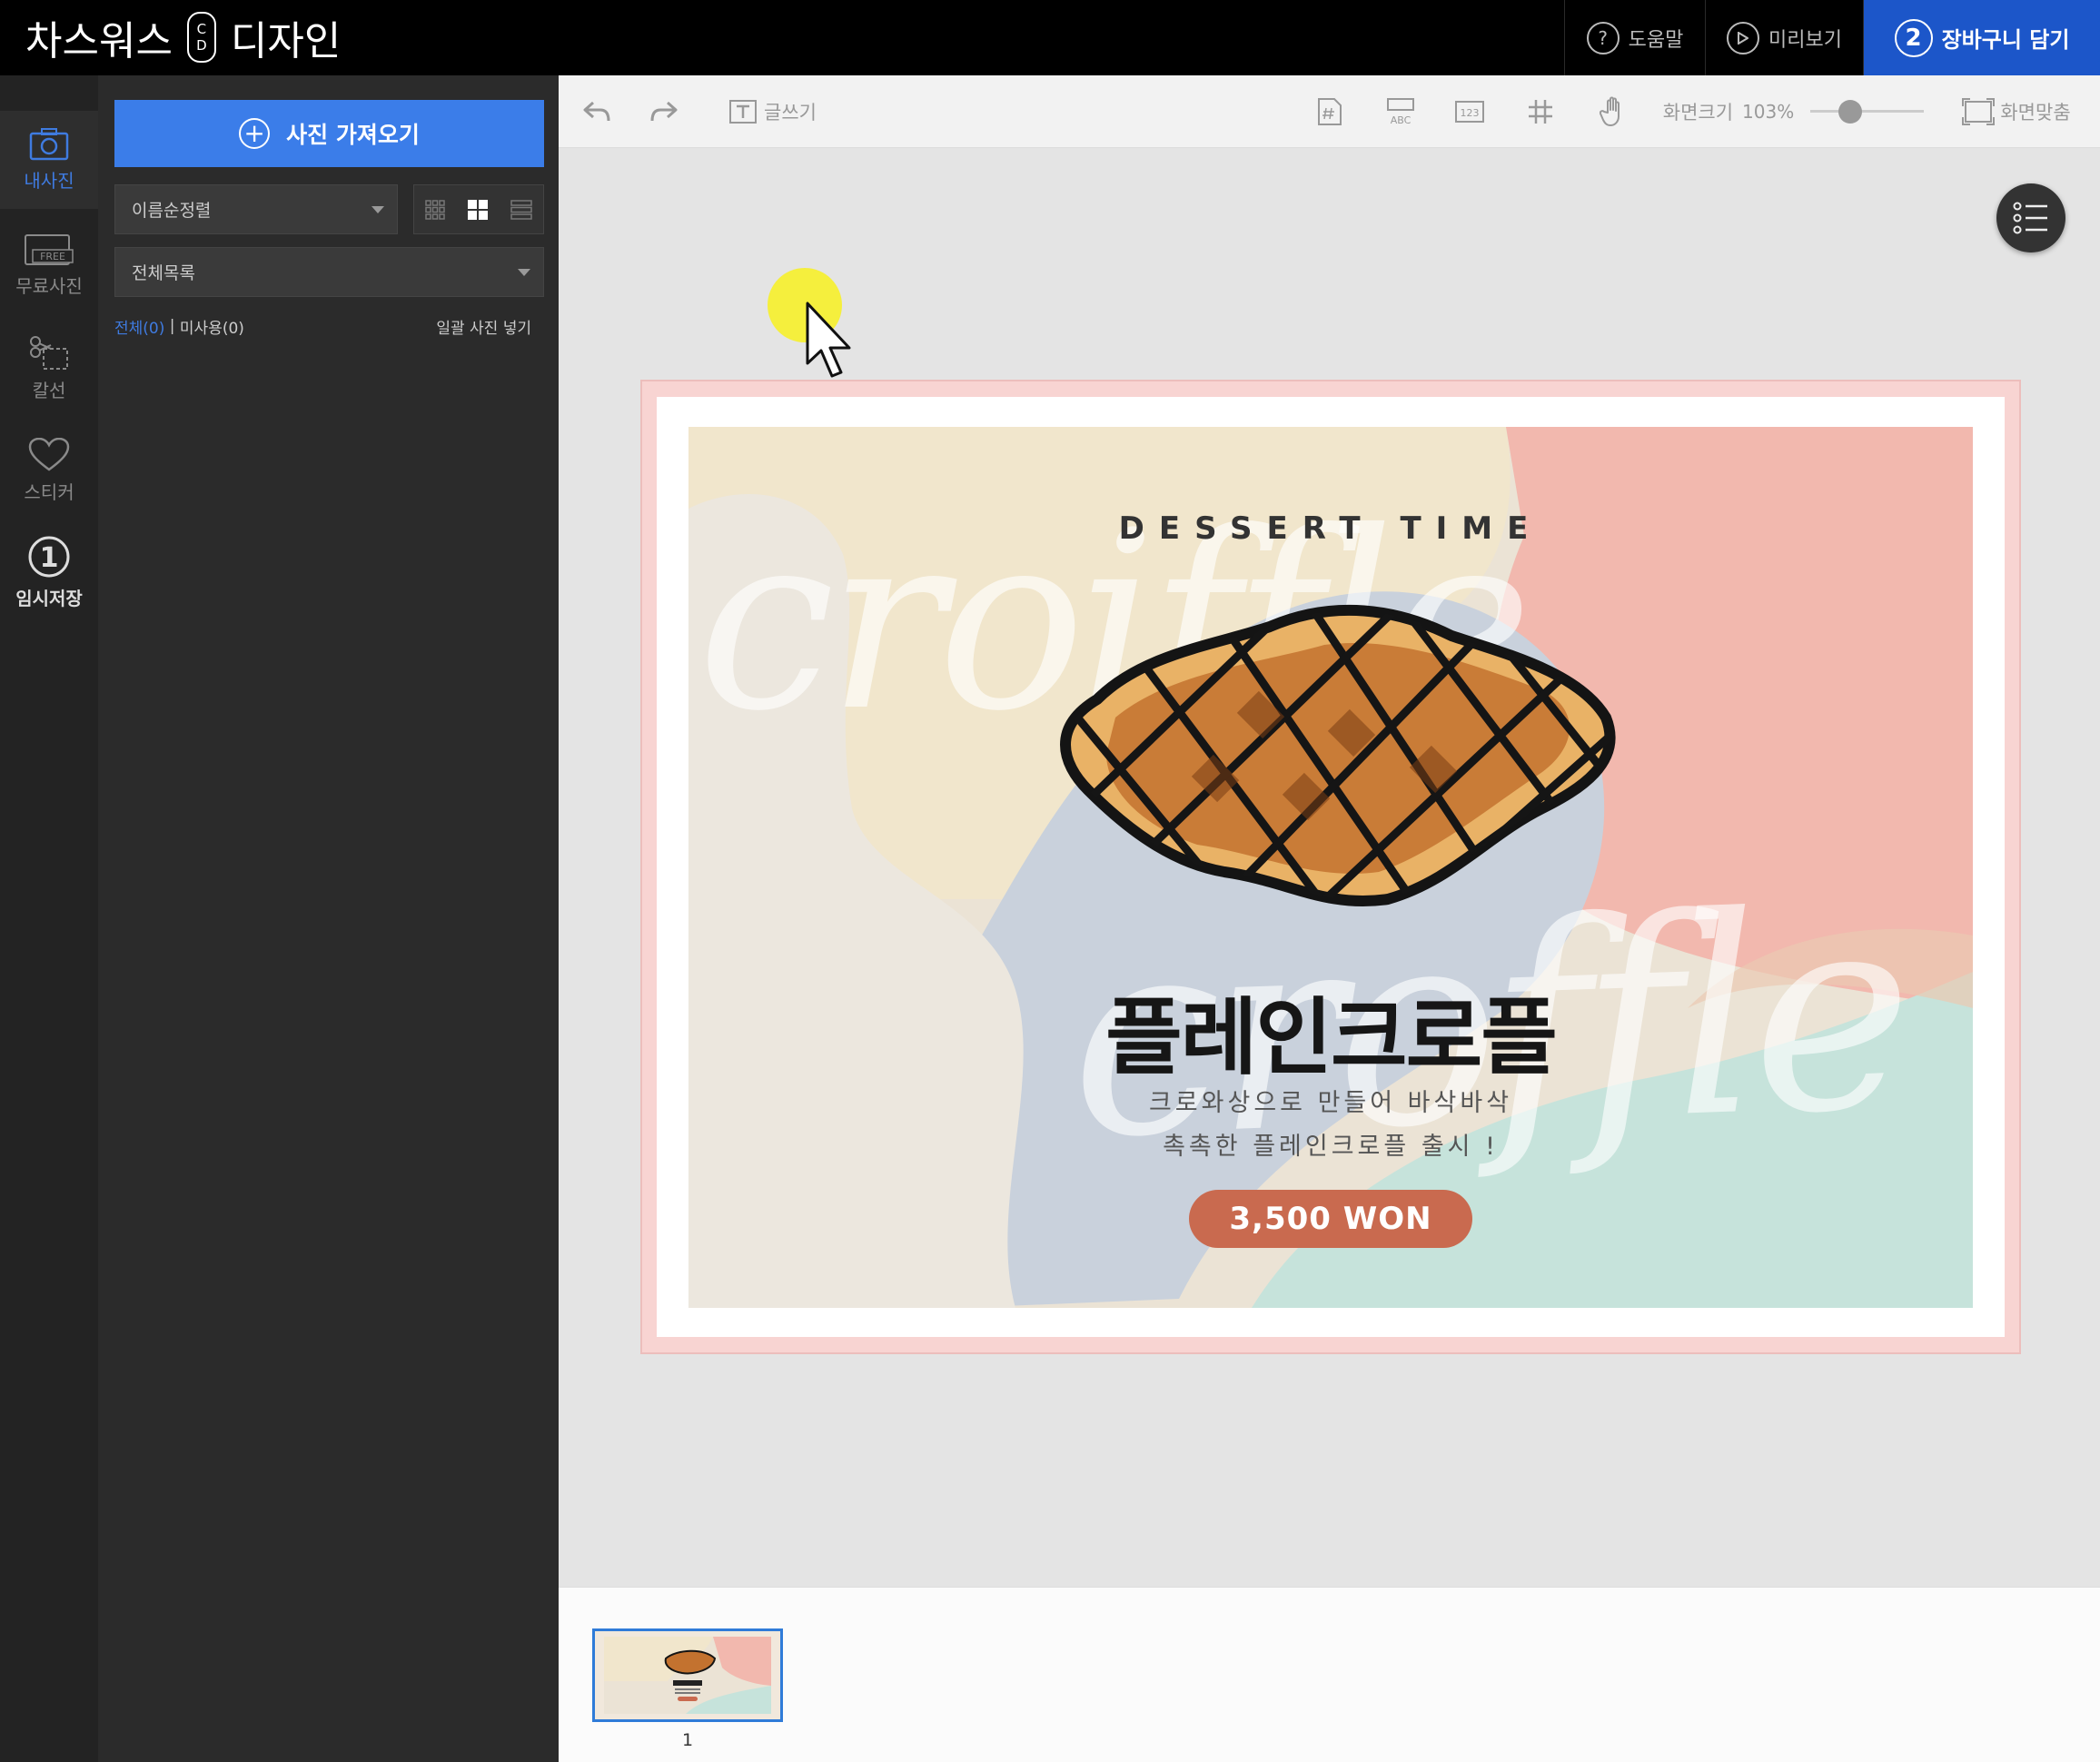 The width and height of the screenshot is (2100, 1762). I want to click on layer-list-button, so click(2030, 217).